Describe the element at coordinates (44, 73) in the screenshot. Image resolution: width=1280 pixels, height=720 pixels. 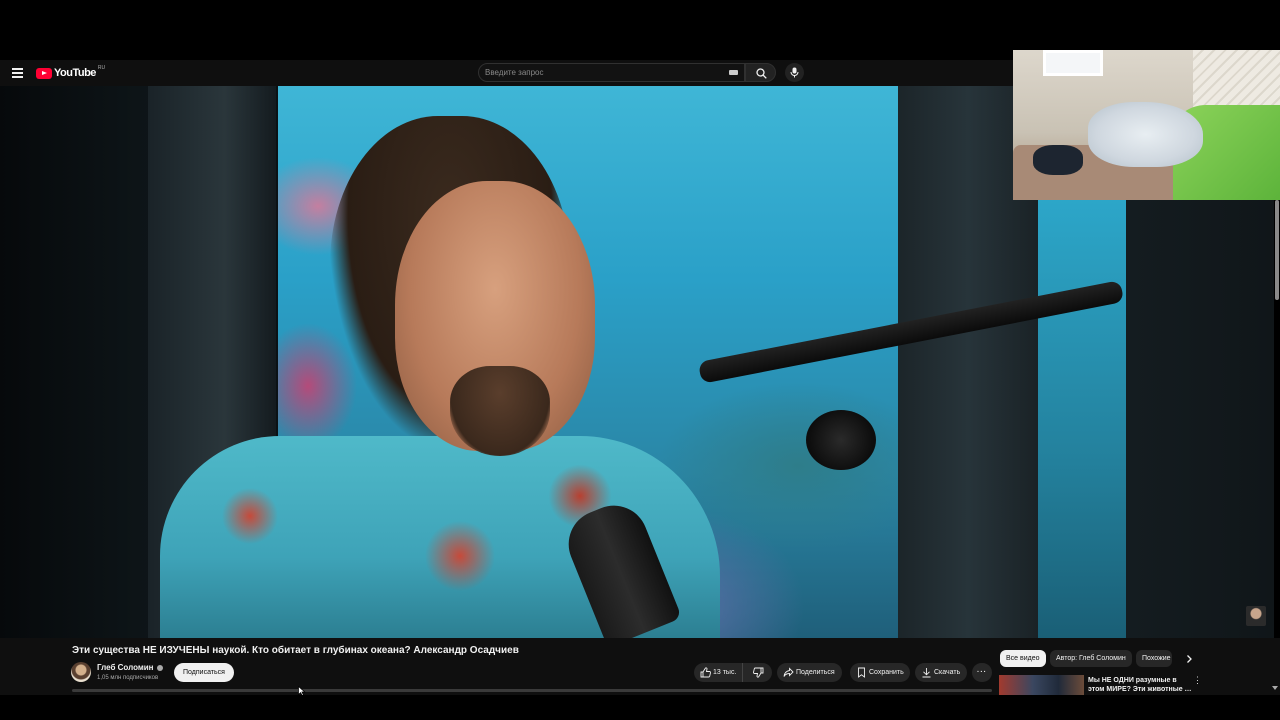
I see `youtube-play-icon` at that location.